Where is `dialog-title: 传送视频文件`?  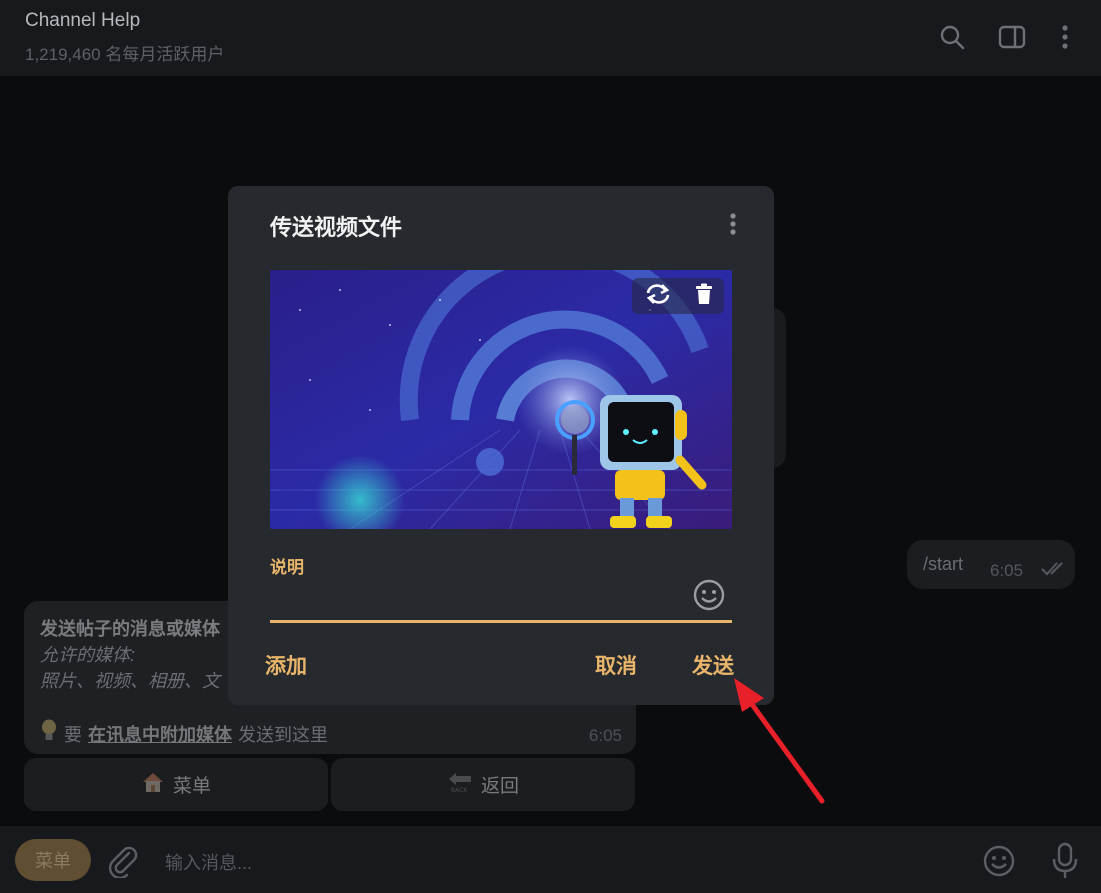
dialog-title: 传送视频文件 is located at coordinates (336, 227).